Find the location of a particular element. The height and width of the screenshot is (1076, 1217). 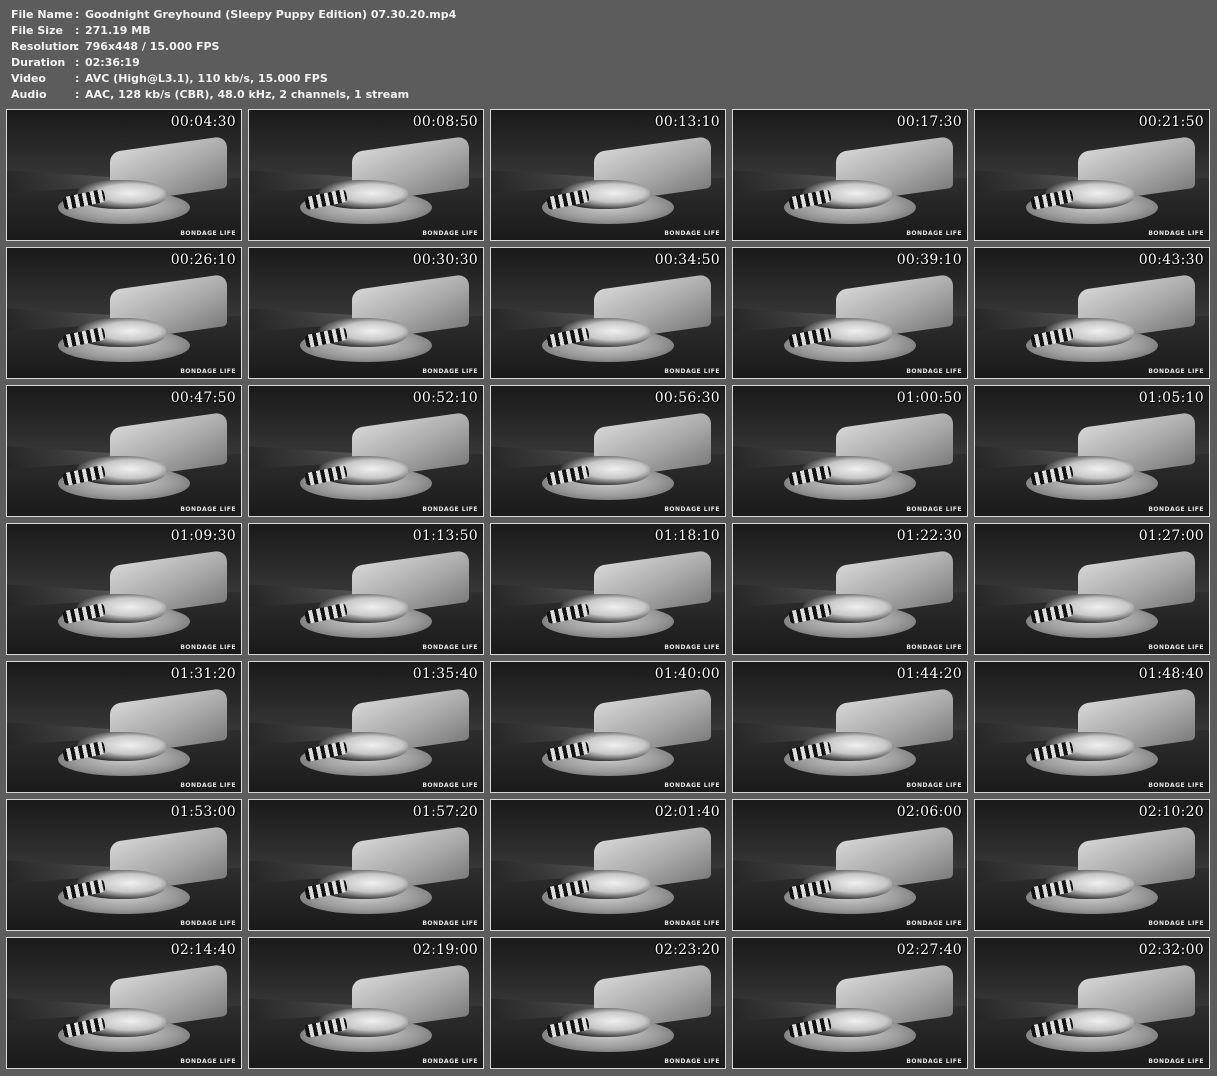

video-thumbnail: 01:27:00 BONDAGE LIFE is located at coordinates (1092, 589).